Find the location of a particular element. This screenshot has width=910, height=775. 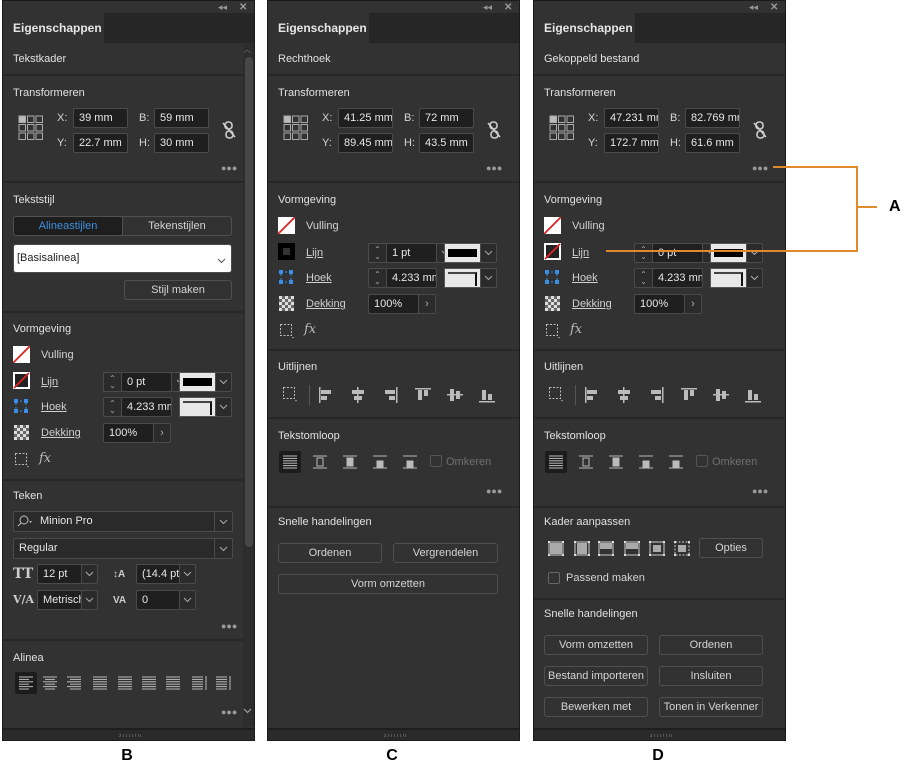

leading-dropdown is located at coordinates (187, 574).